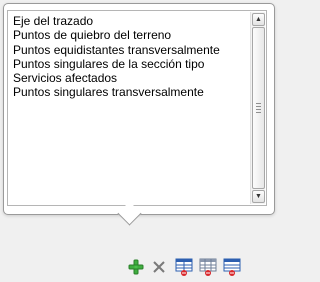 The height and width of the screenshot is (282, 320). Describe the element at coordinates (129, 78) in the screenshot. I see `list-item: Servicios afectados` at that location.